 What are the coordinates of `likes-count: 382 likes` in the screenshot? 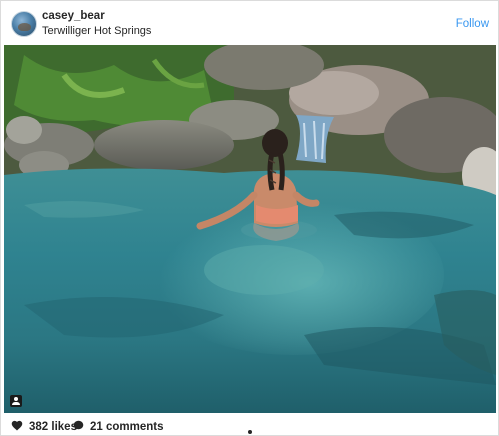 It's located at (53, 427).